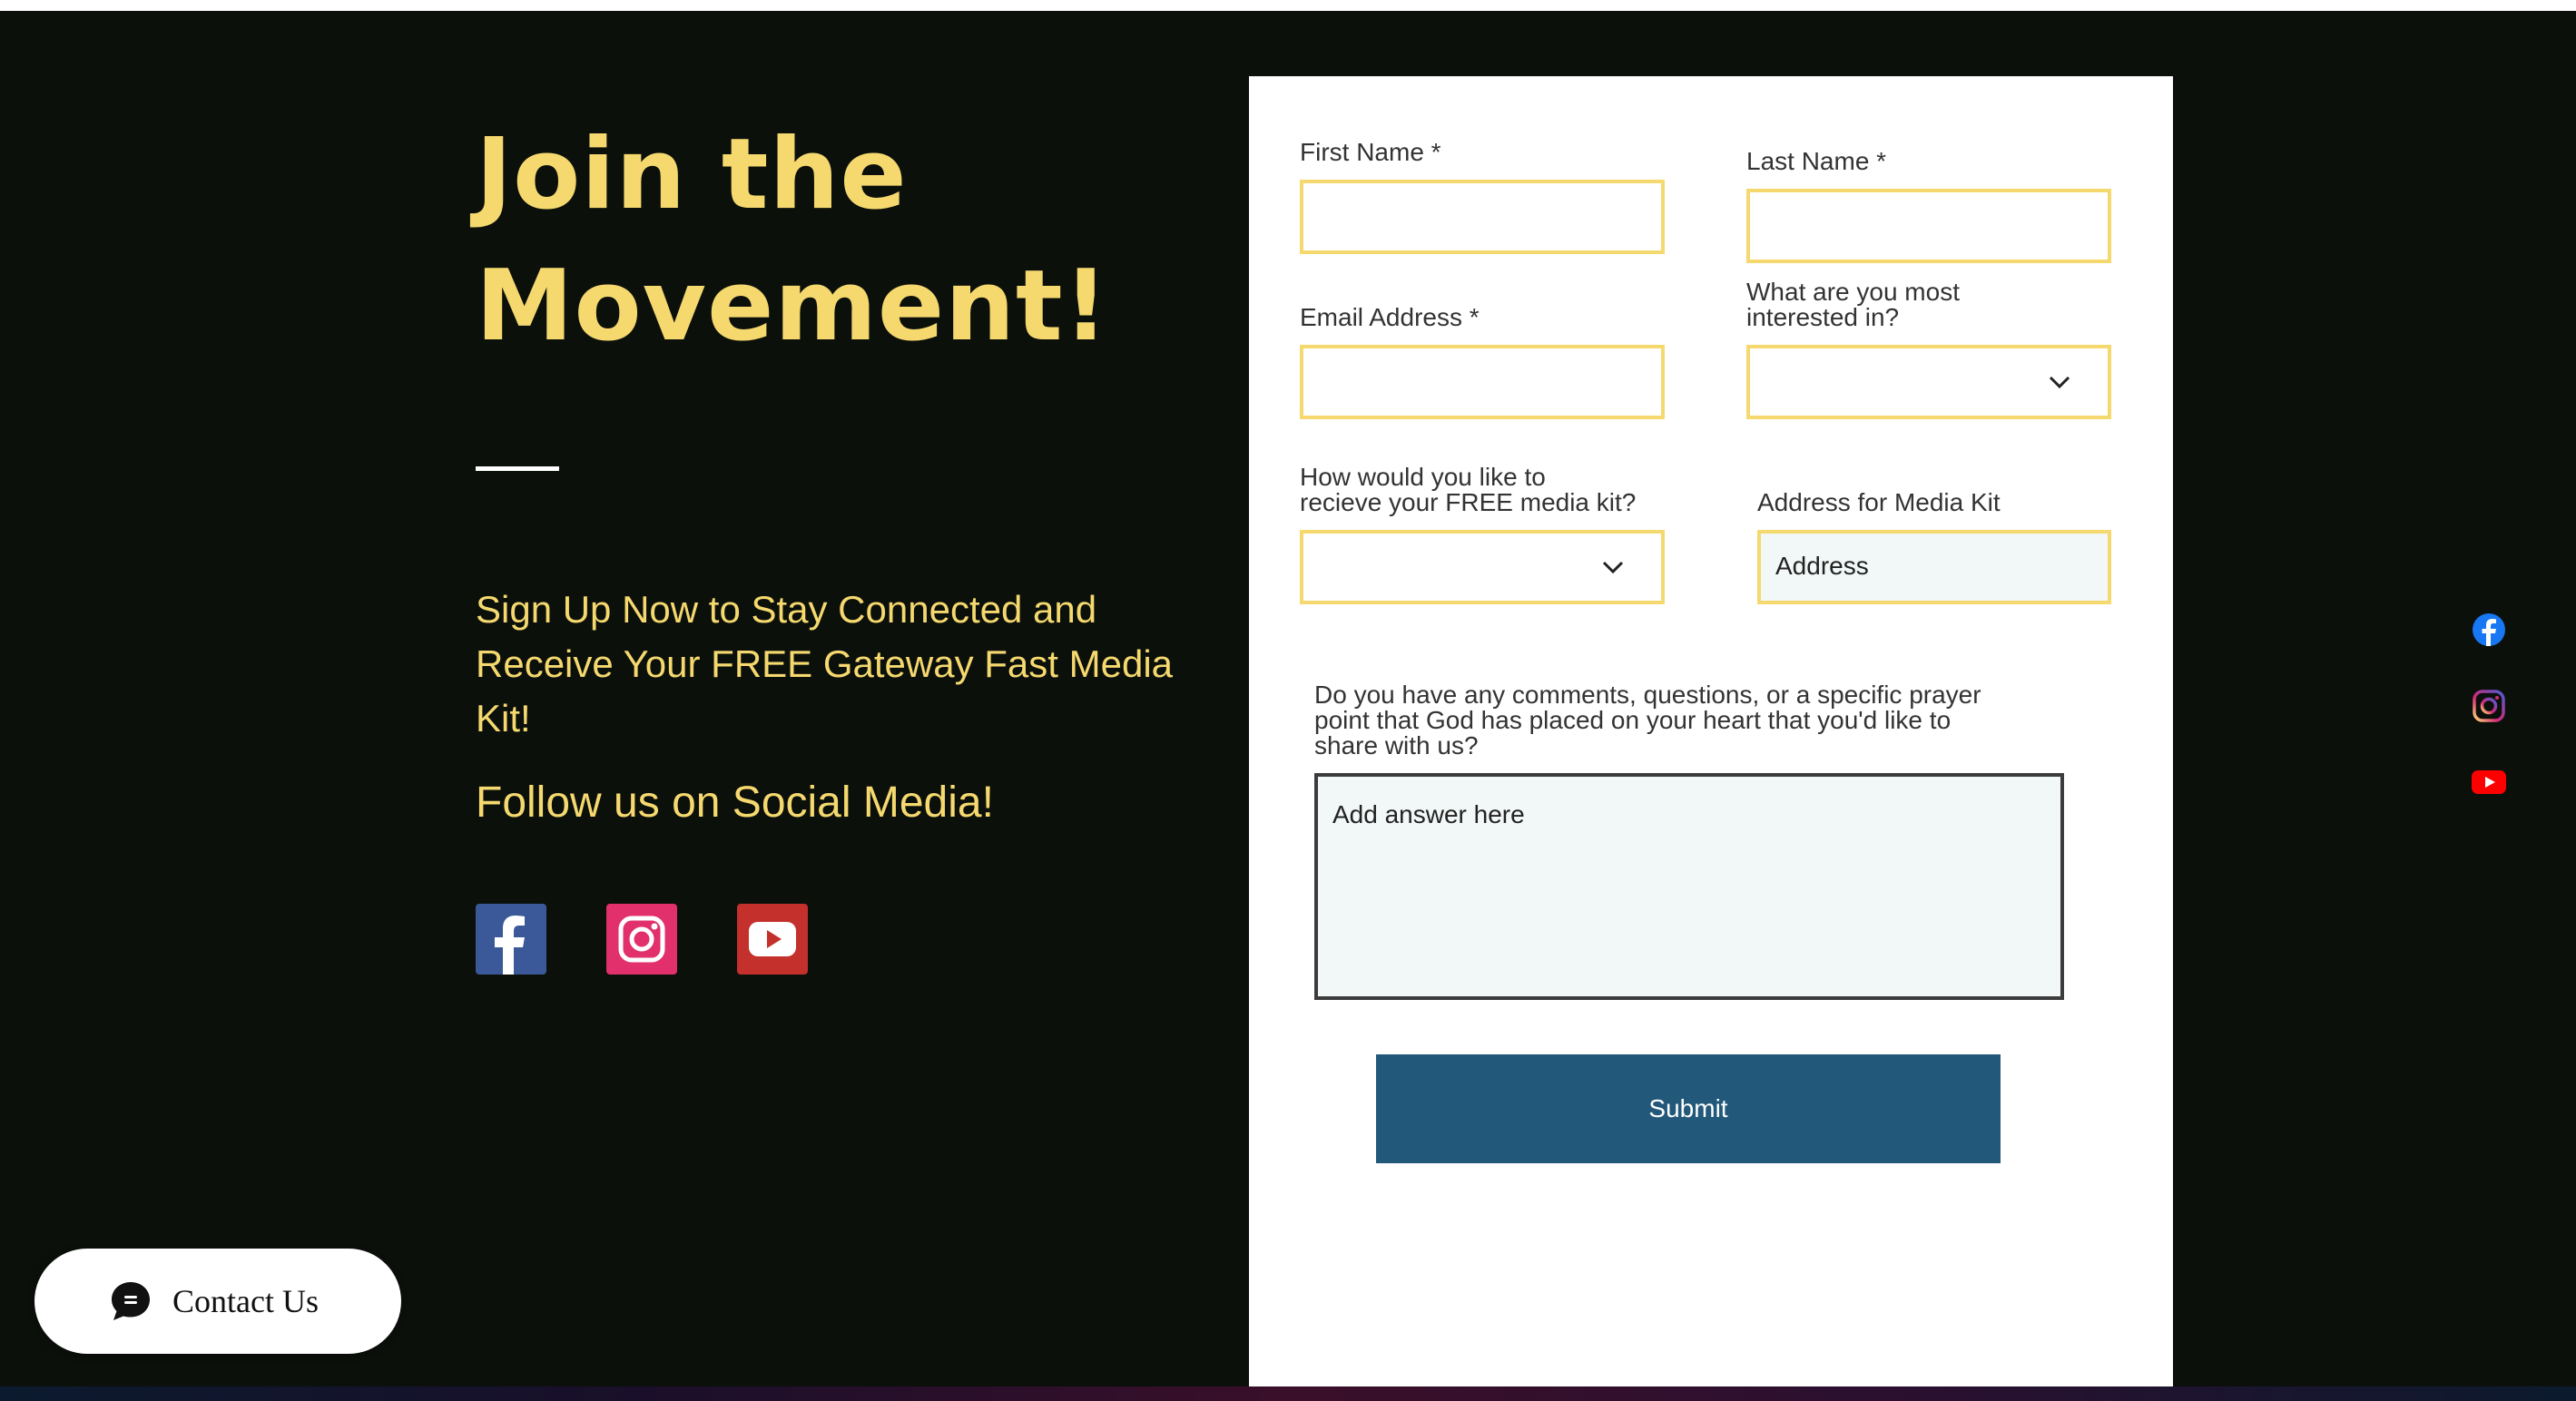 The height and width of the screenshot is (1401, 2576). I want to click on contact-us-label: Contact Us, so click(245, 1301).